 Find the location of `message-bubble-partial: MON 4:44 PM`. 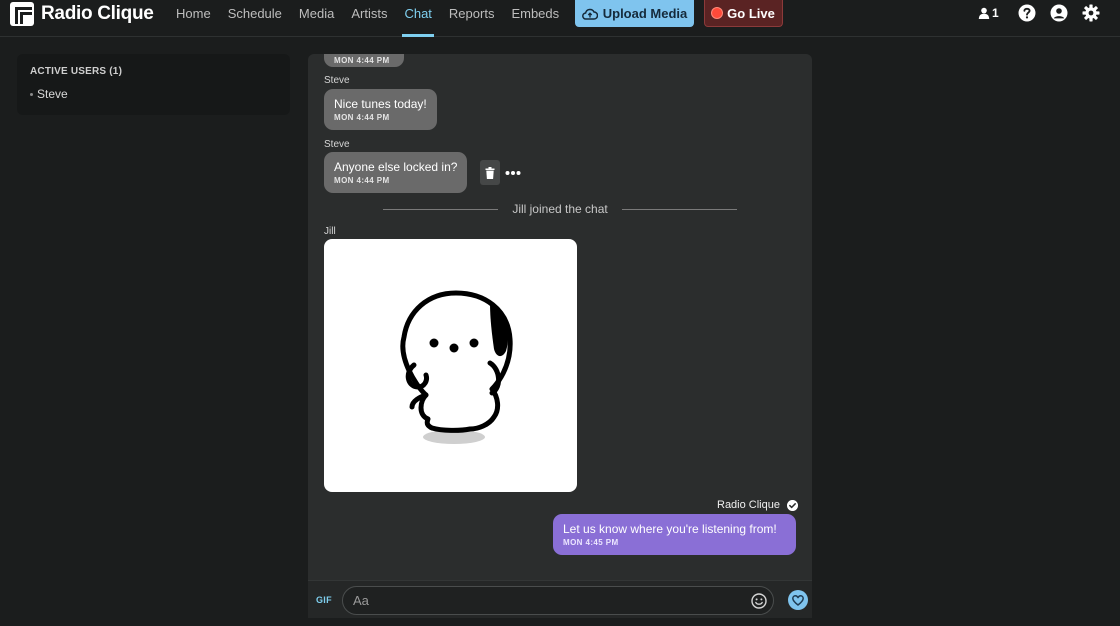

message-bubble-partial: MON 4:44 PM is located at coordinates (364, 60).